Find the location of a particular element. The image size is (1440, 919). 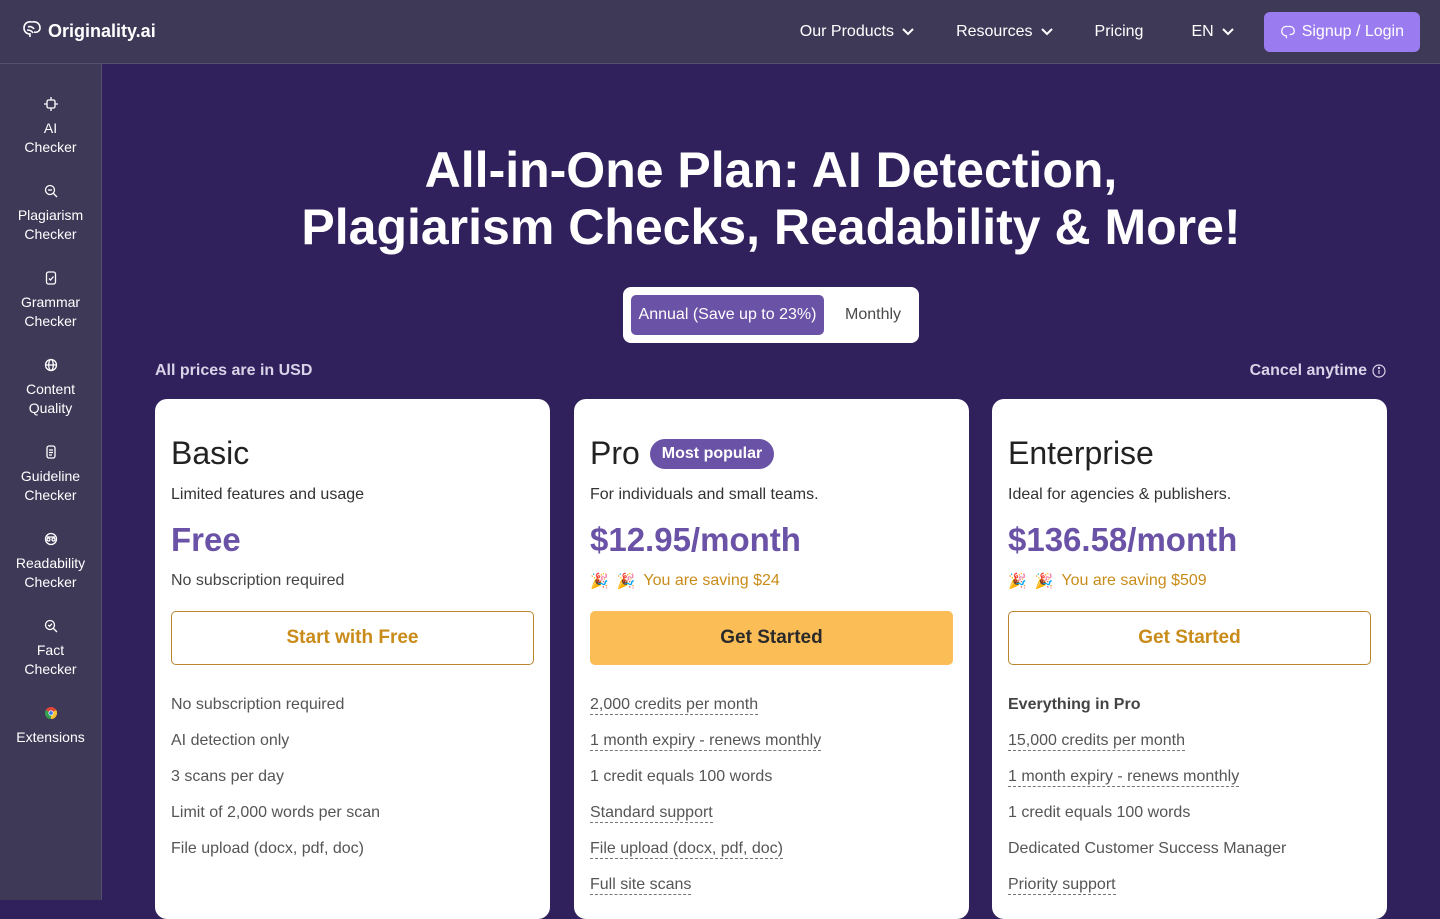

start-with-free-button: Start with Free is located at coordinates (352, 638).